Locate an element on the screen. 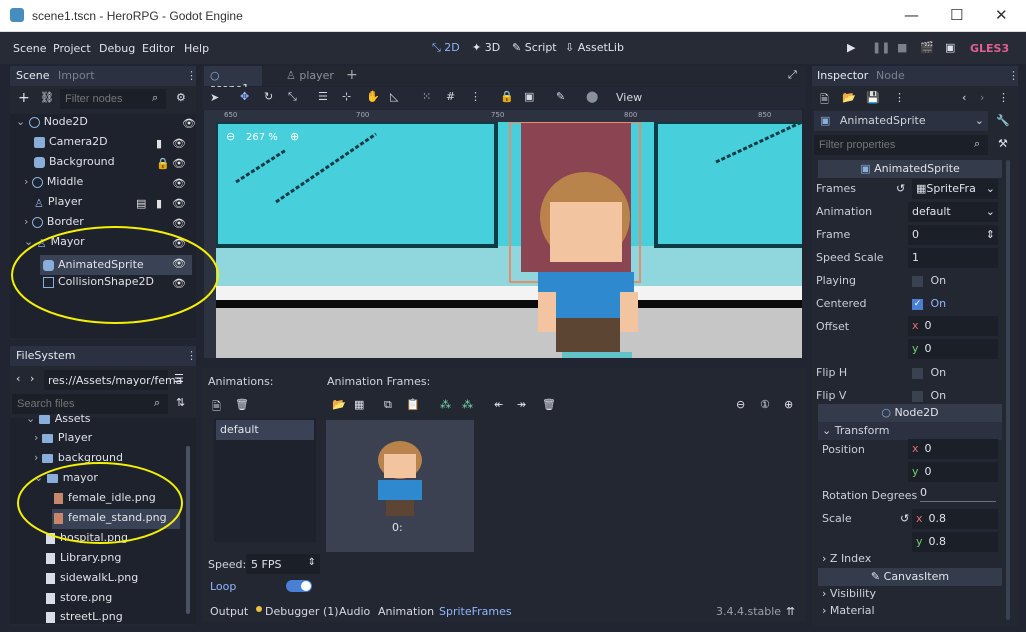 The width and height of the screenshot is (1026, 632). fs-file-sidewalkl: sidewalkL.png is located at coordinates (92, 581).